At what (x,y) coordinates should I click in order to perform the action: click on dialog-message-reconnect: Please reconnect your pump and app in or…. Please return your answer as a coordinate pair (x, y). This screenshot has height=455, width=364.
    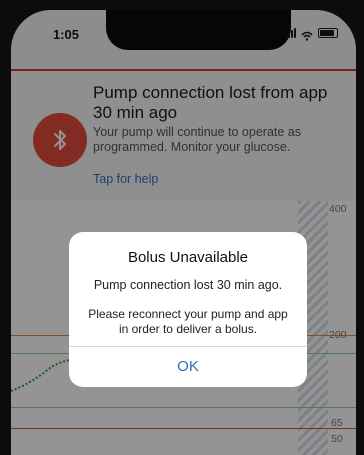
    Looking at the image, I should click on (188, 321).